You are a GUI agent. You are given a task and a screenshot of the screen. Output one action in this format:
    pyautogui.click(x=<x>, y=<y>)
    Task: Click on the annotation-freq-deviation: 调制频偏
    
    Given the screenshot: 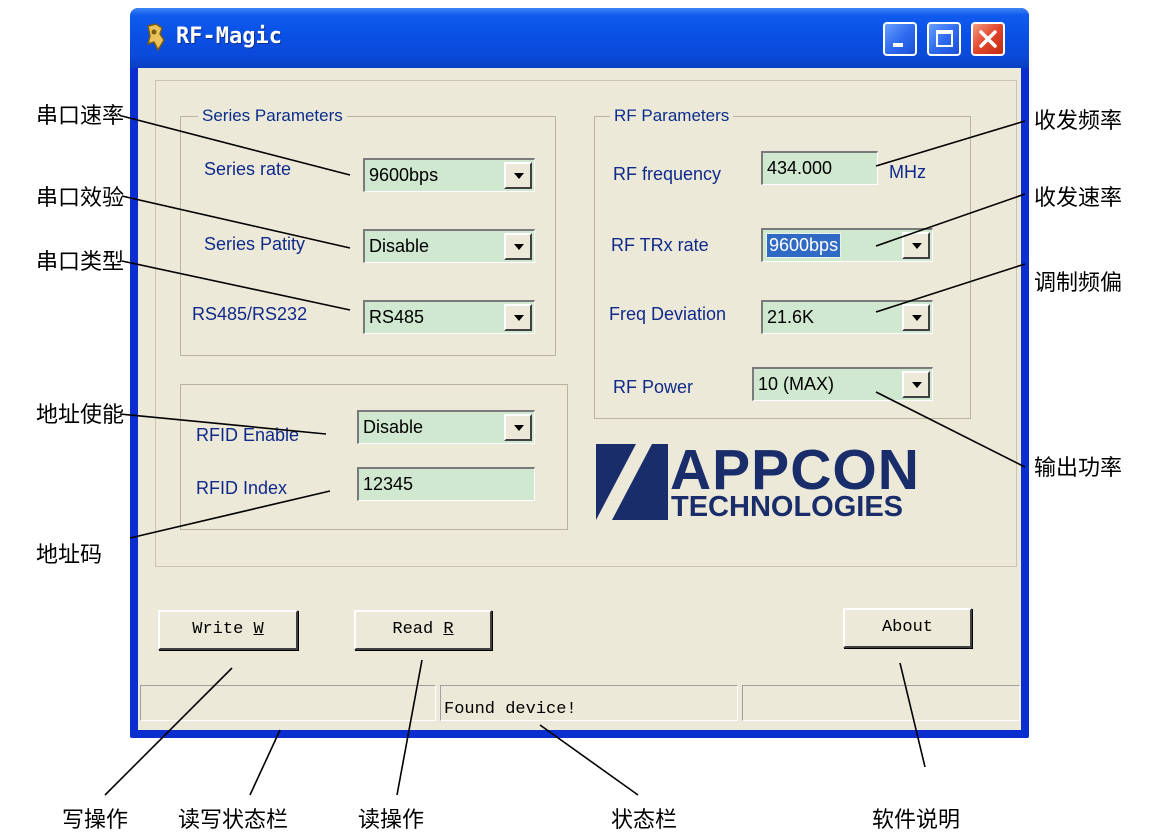 What is the action you would take?
    pyautogui.click(x=1078, y=283)
    